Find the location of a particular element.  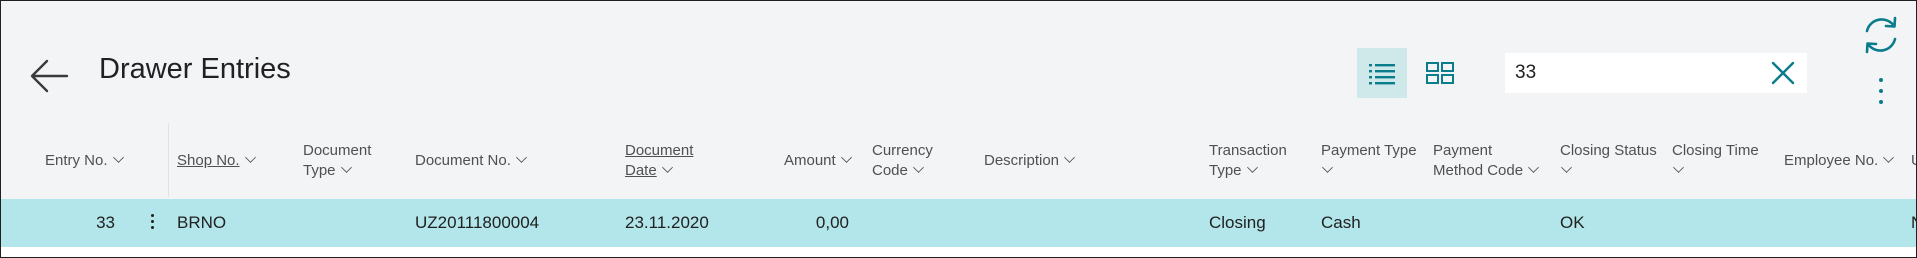

cell-payment-type: Cash is located at coordinates (1341, 222).